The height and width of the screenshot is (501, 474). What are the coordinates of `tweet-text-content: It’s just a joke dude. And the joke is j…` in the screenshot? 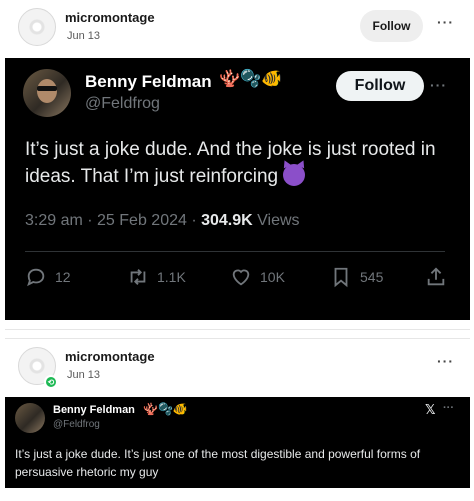 It's located at (230, 163).